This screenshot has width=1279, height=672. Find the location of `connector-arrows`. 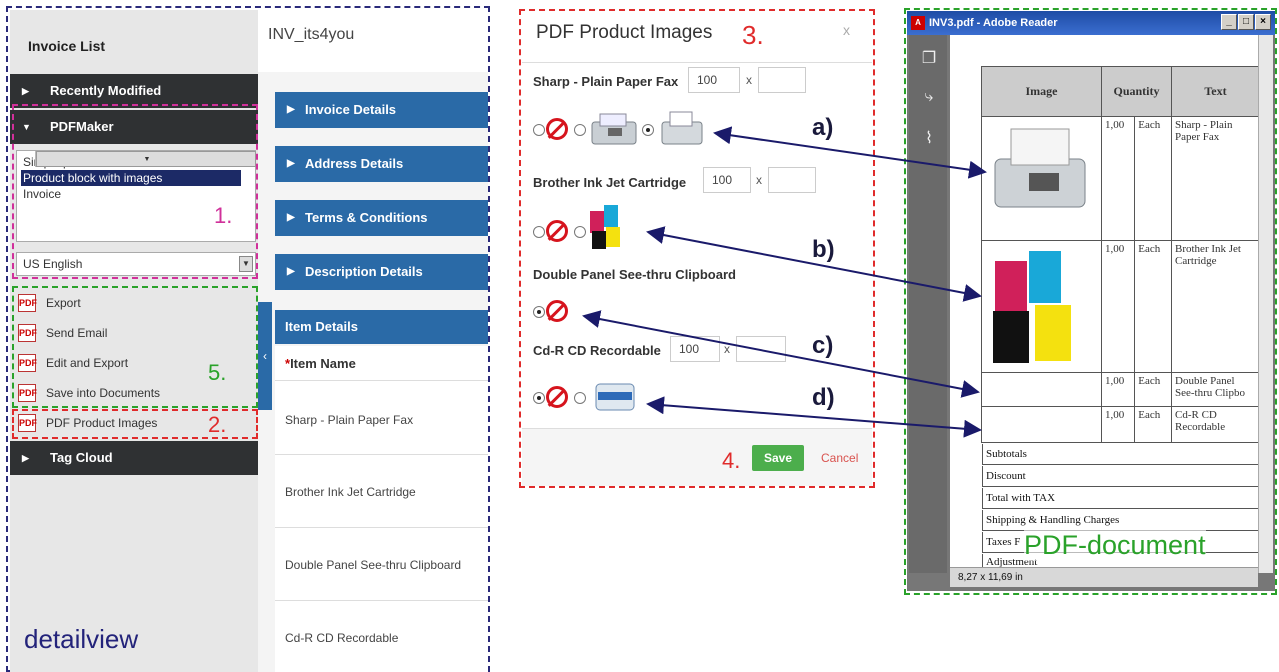

connector-arrows is located at coordinates (784, 282).